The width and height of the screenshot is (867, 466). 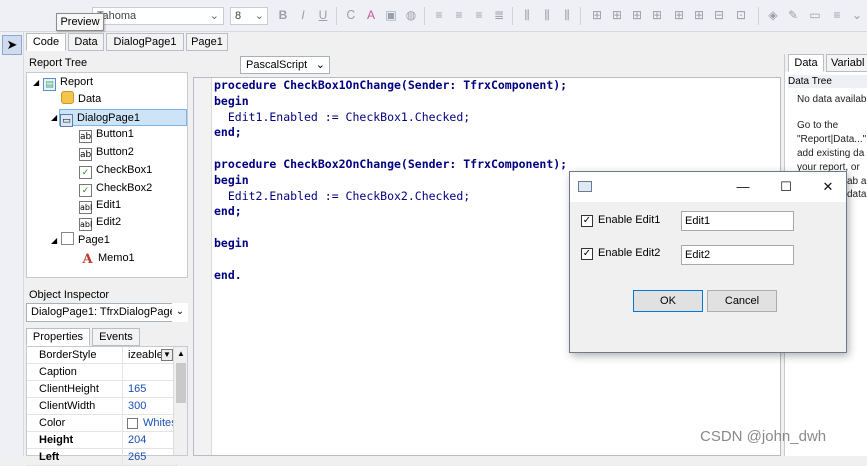 What do you see at coordinates (857, 194) in the screenshot?
I see `data-panel-text: data` at bounding box center [857, 194].